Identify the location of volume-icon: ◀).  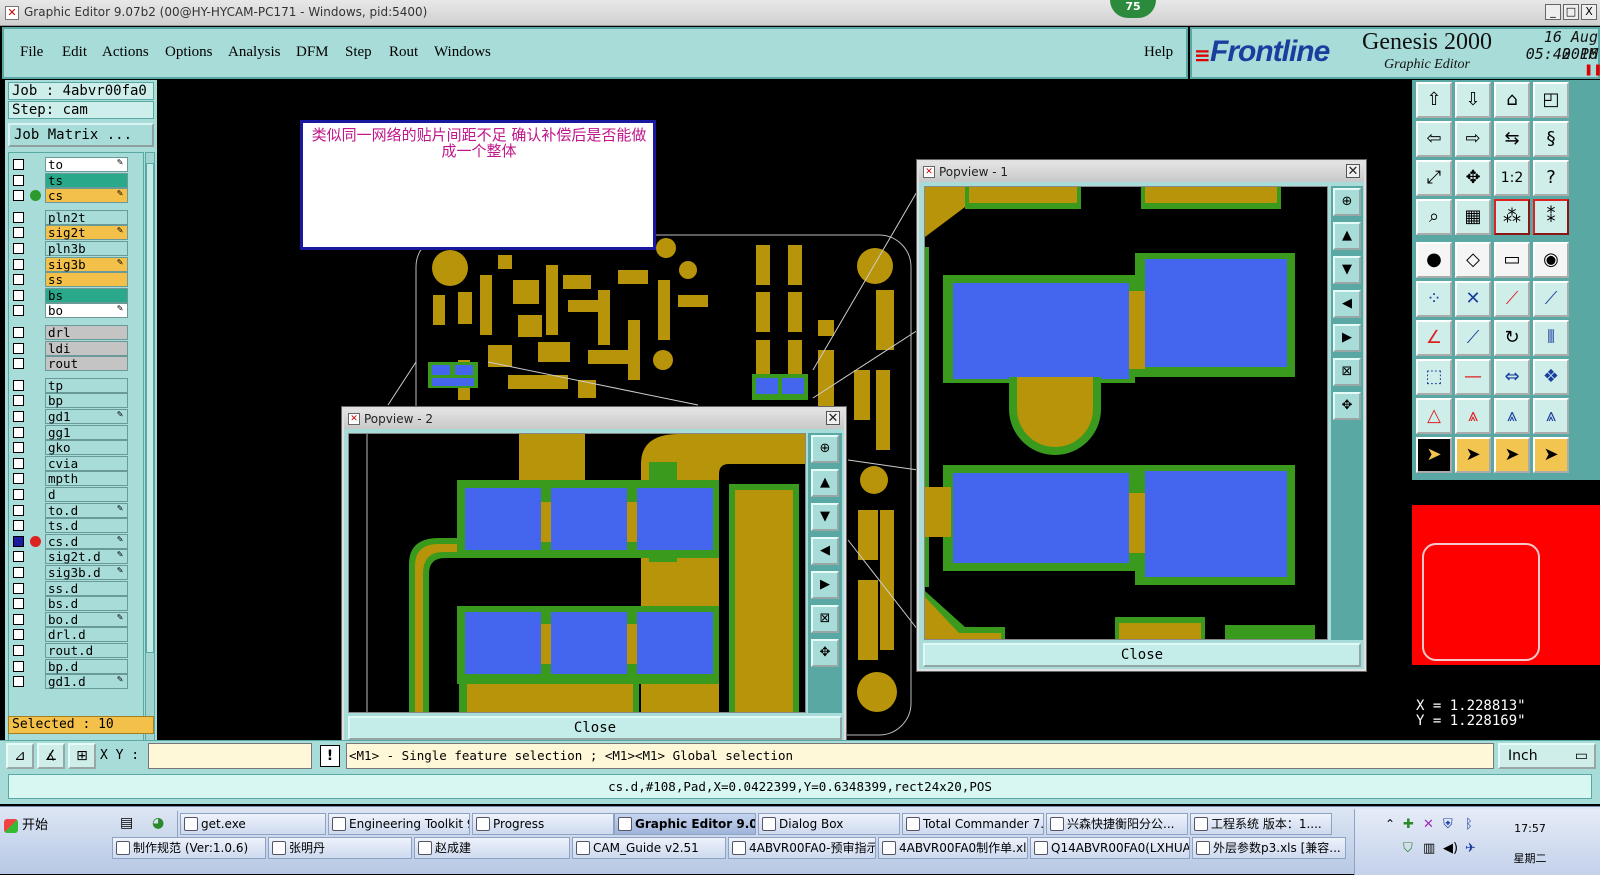
(1450, 848).